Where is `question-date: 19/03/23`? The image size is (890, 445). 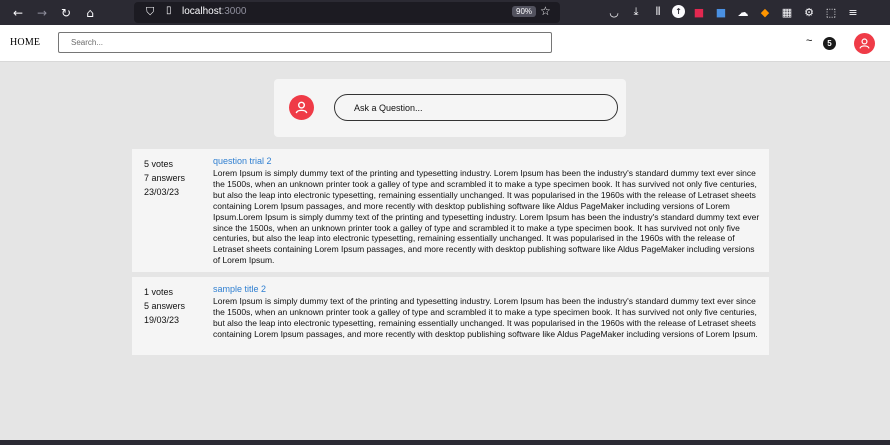 question-date: 19/03/23 is located at coordinates (162, 320).